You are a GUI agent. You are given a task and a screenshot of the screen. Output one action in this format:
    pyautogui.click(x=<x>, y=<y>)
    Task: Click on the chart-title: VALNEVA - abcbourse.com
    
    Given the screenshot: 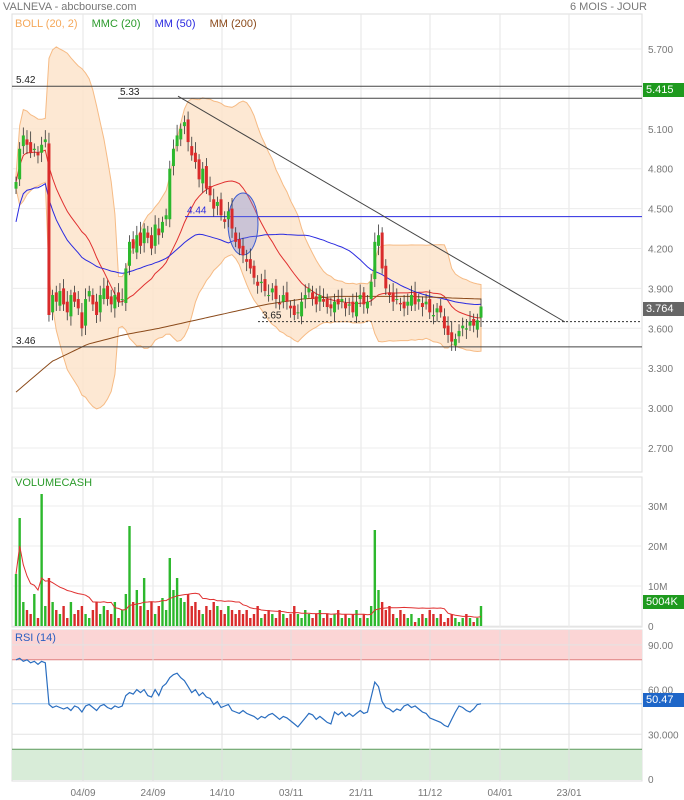 What is the action you would take?
    pyautogui.click(x=70, y=7)
    